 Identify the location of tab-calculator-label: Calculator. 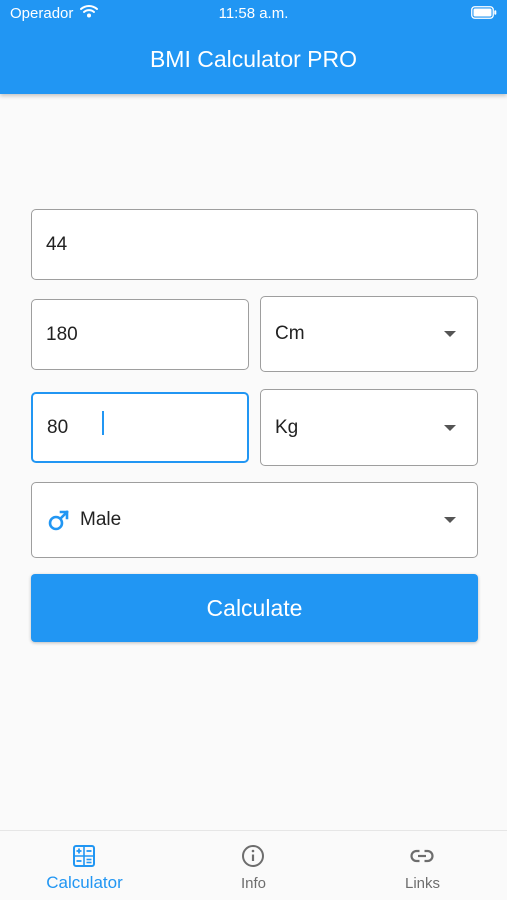
(84, 882).